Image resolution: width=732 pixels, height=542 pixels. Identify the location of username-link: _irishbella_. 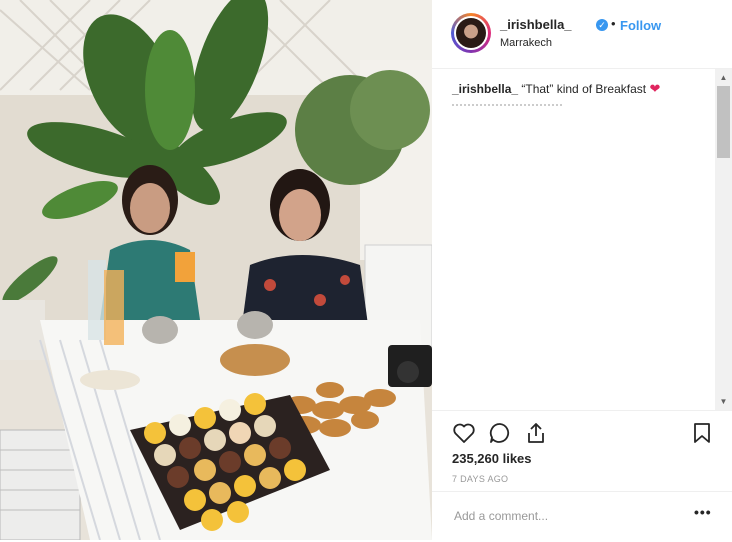
(536, 24).